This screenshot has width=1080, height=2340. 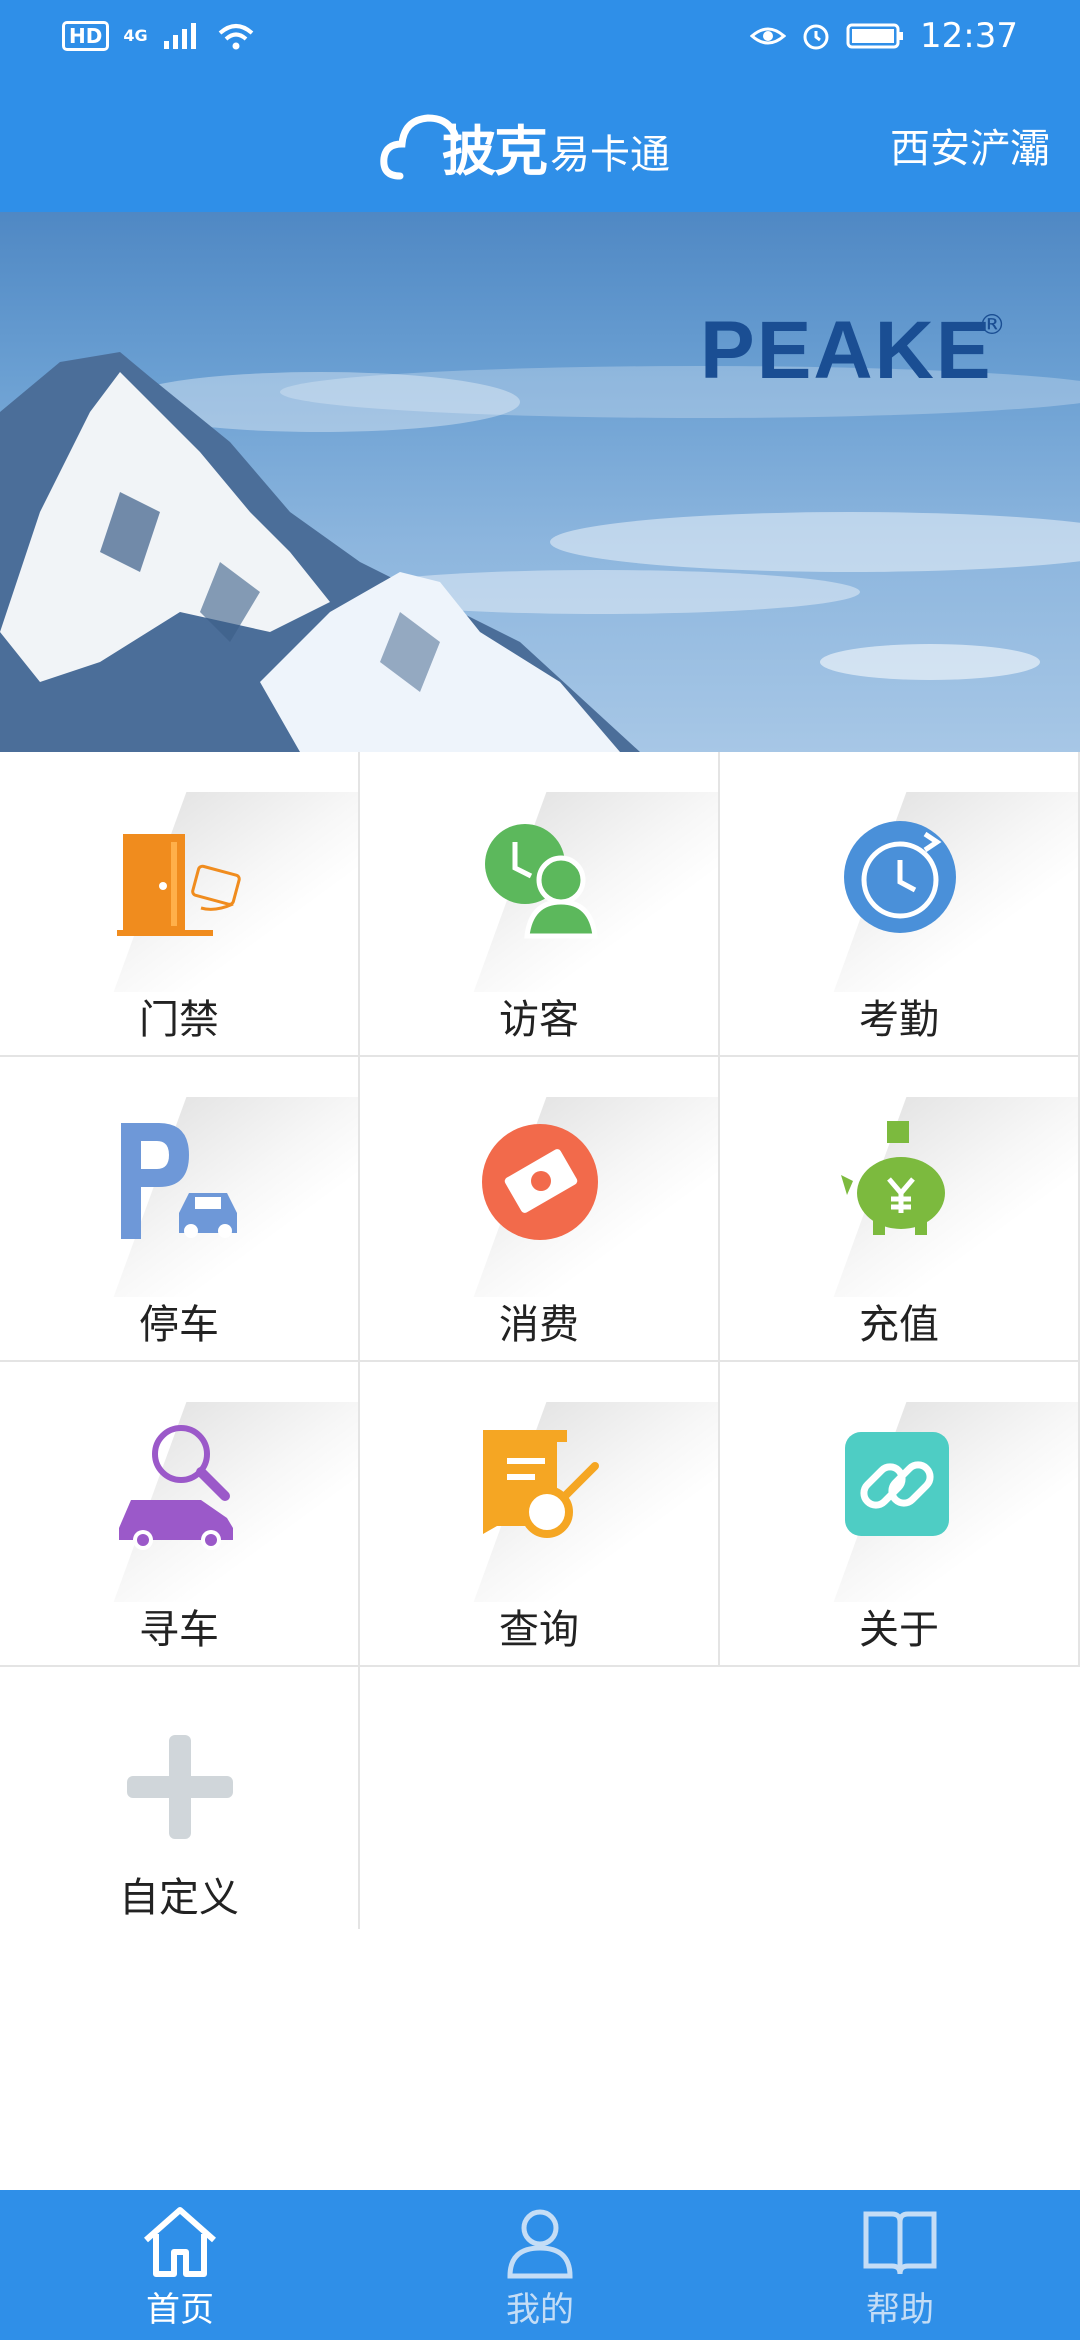 I want to click on status-bar: HD 4G 12:37, so click(x=540, y=36).